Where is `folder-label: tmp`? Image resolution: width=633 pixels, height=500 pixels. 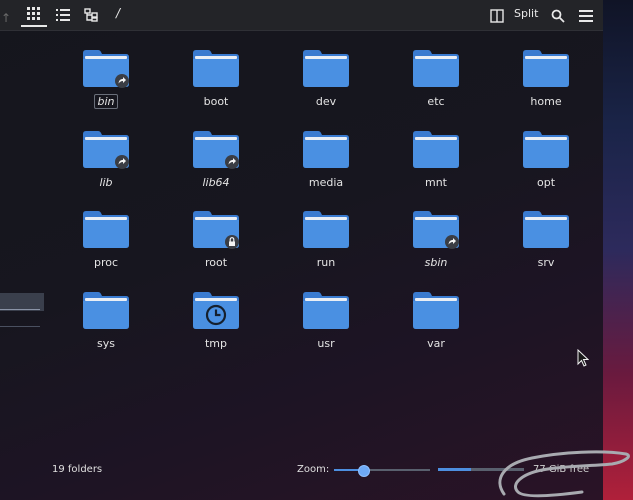 folder-label: tmp is located at coordinates (216, 343).